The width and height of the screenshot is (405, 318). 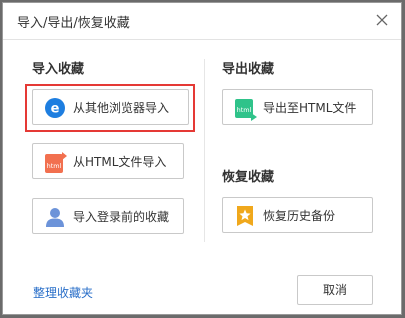 I want to click on html-badge-export: html, so click(x=244, y=110).